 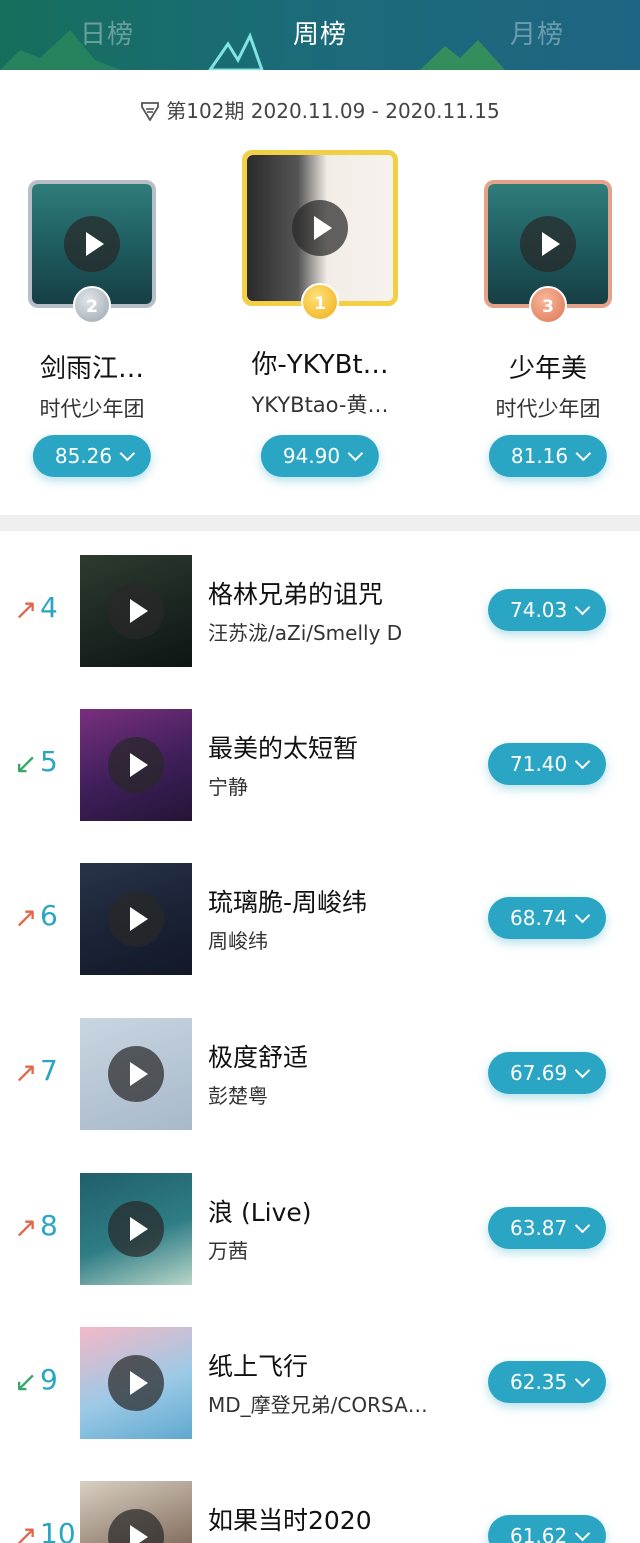 I want to click on rank-number: 5, so click(x=49, y=761).